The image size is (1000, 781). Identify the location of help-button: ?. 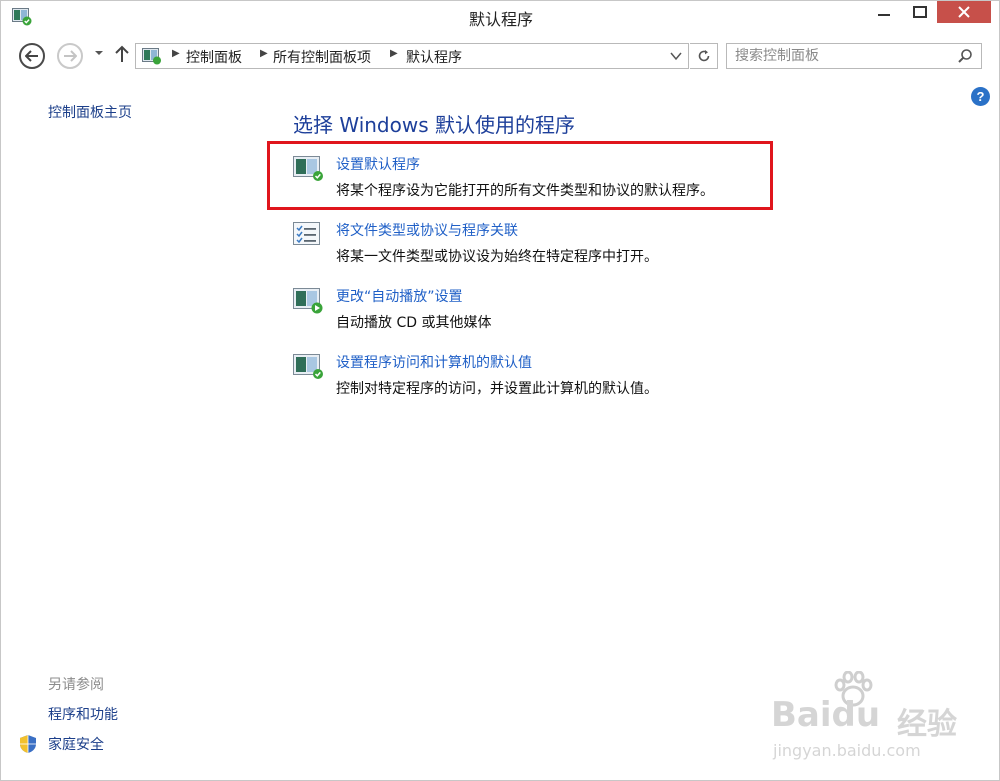
(980, 96).